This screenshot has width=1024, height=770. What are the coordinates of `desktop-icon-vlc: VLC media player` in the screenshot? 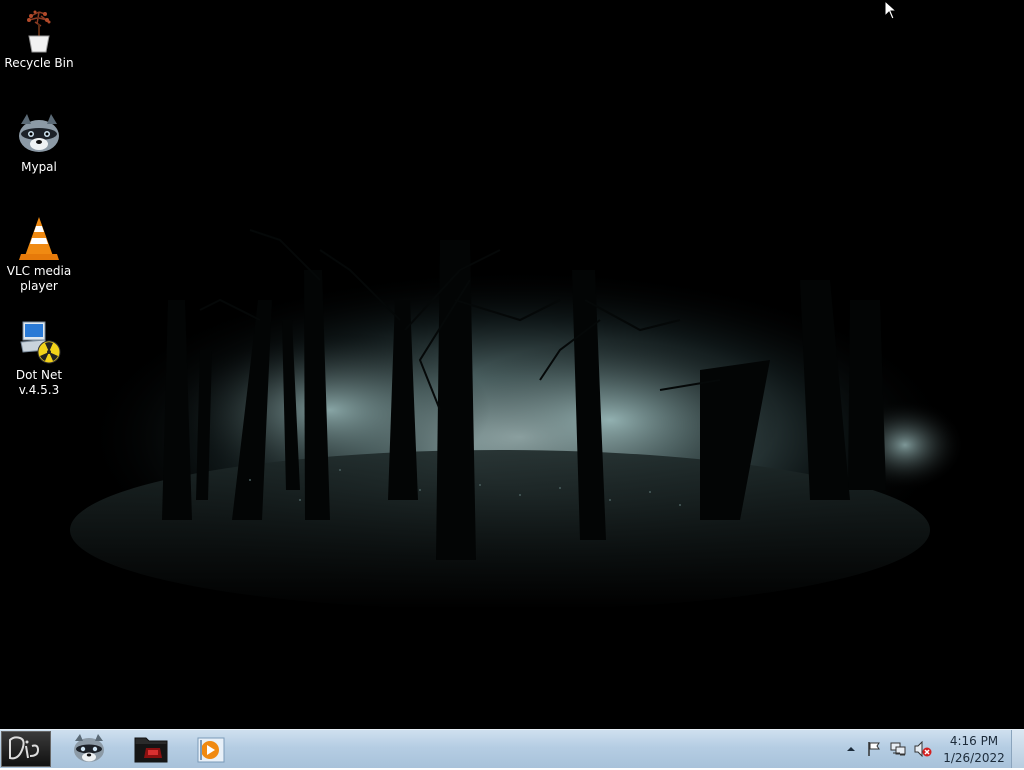 It's located at (39, 254).